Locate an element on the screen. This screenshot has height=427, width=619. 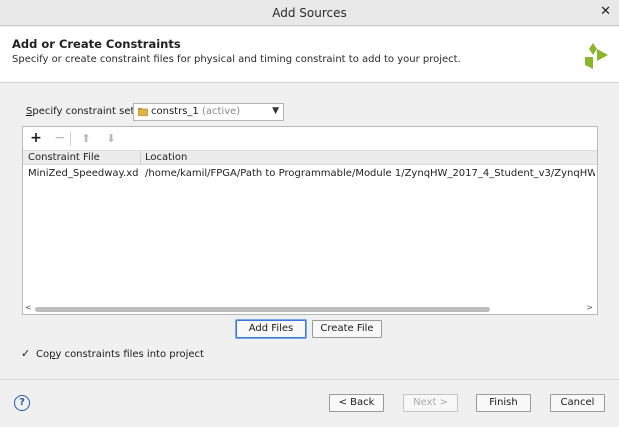
page-title: Add or Create Constraints is located at coordinates (96, 44).